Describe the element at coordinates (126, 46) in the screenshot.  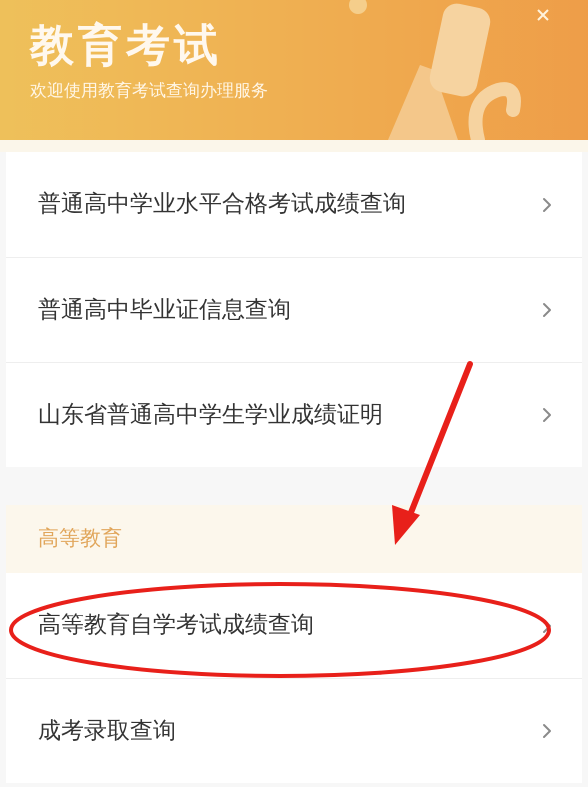
I see `banner-title: 教育考试` at that location.